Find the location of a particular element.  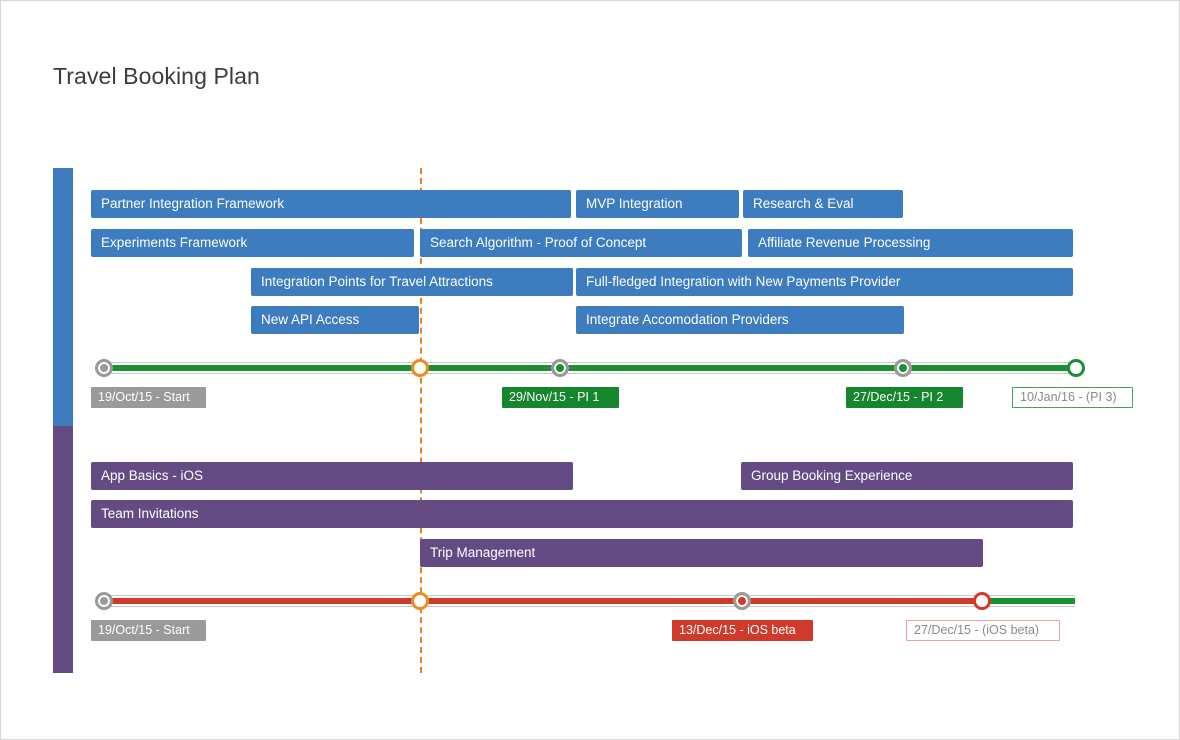

task-bar: Research & Eval is located at coordinates (823, 204).